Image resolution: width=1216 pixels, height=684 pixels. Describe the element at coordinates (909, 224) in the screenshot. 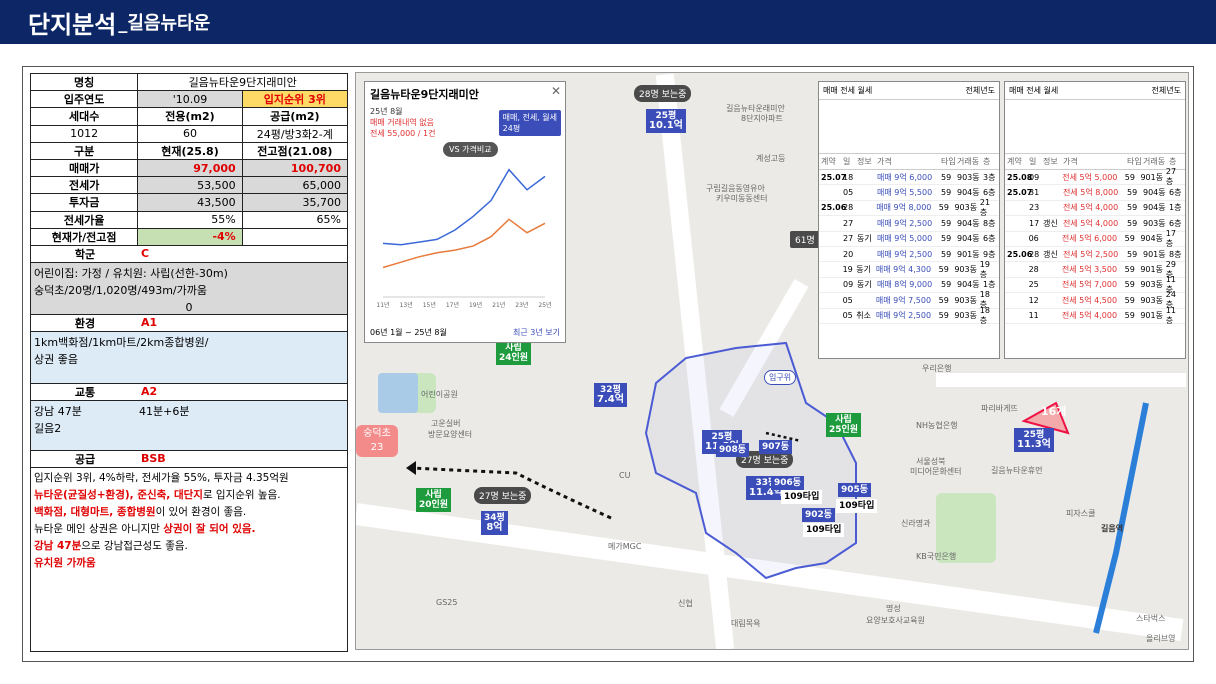

I see `list-item: 27 매매 9억 2,500 59 904동 8층` at that location.